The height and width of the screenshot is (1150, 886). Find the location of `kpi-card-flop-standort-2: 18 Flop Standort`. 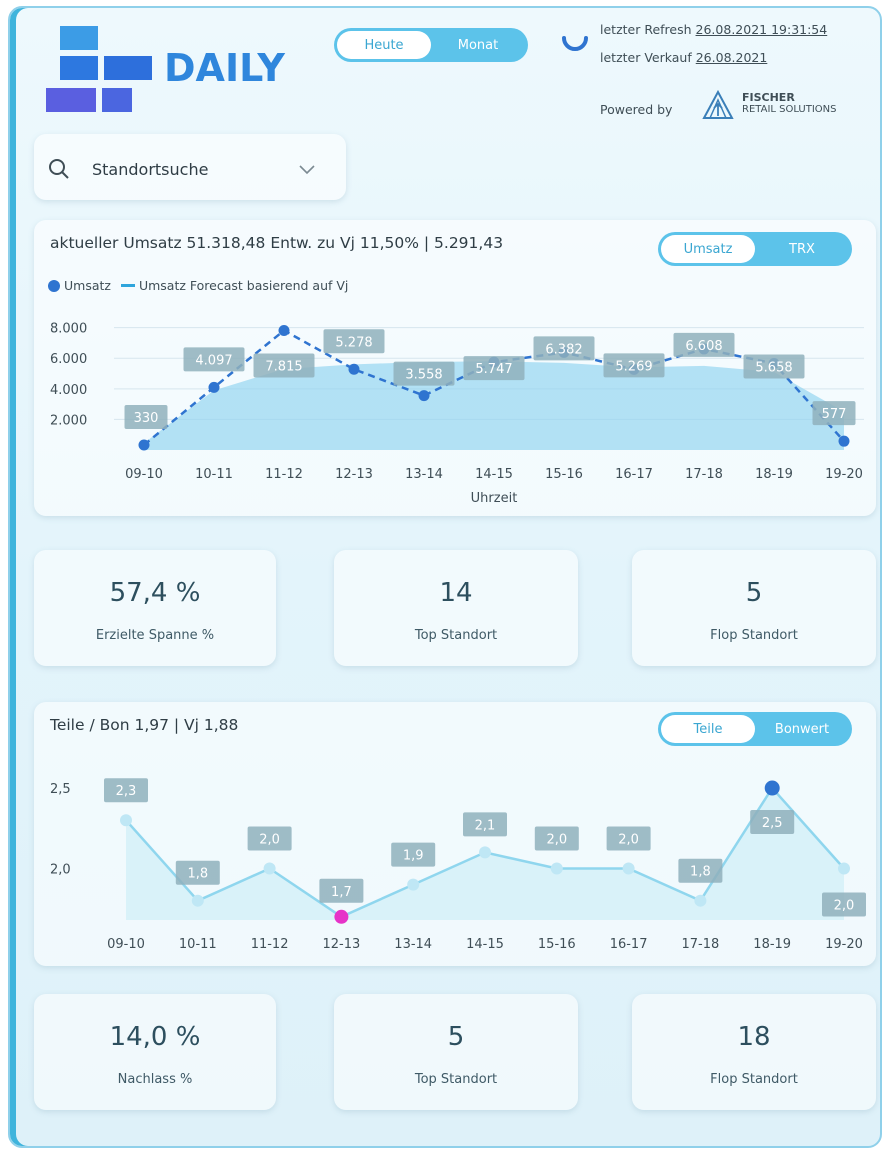

kpi-card-flop-standort-2: 18 Flop Standort is located at coordinates (754, 1052).